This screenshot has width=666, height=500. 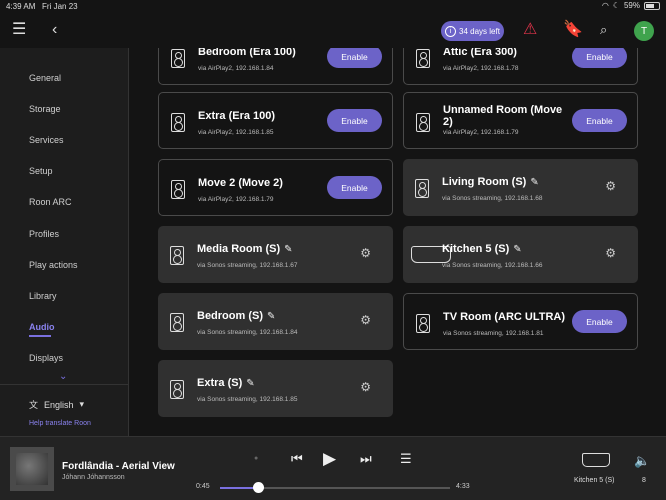 I want to click on active-indicator, so click(x=40, y=336).